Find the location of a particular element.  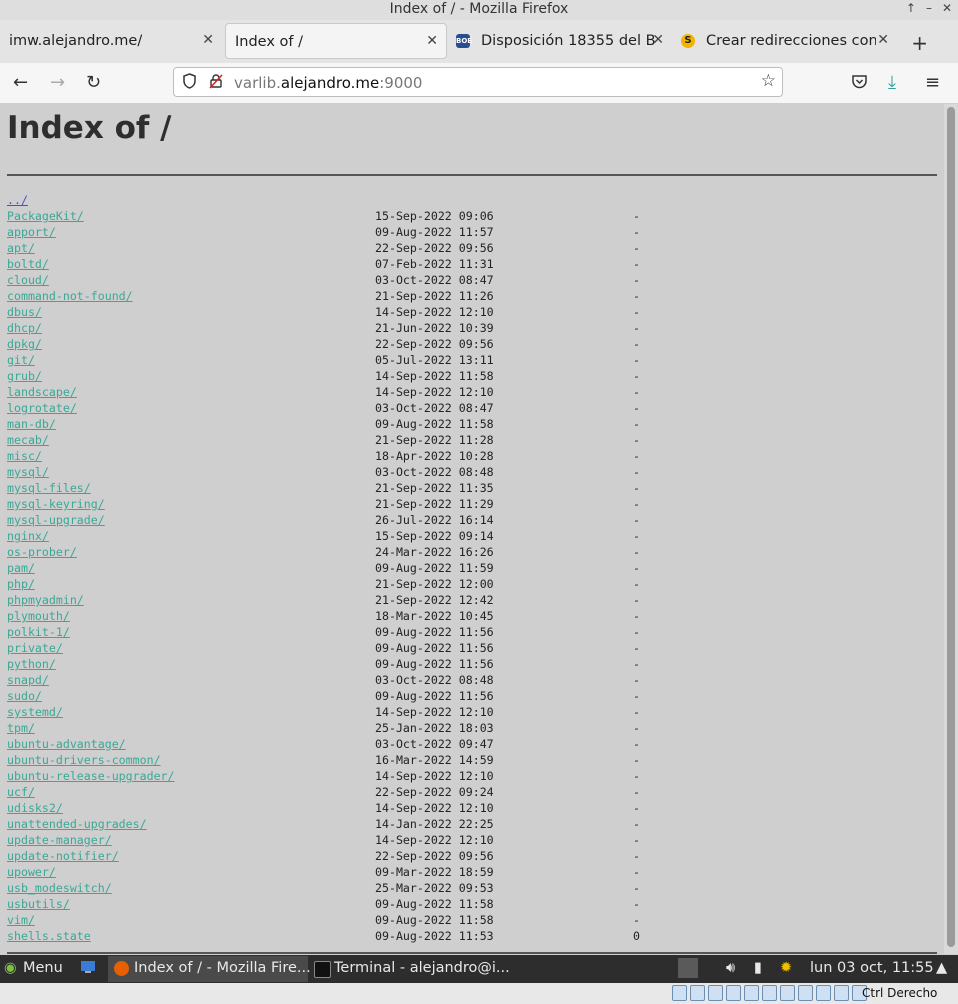

entry-link: tpm/ is located at coordinates (21, 728).